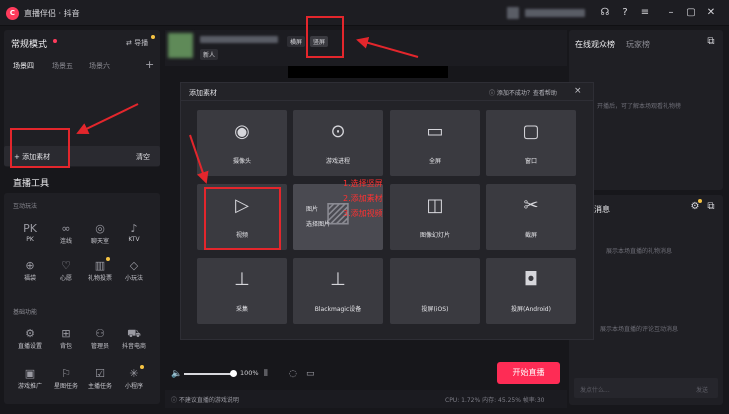 The width and height of the screenshot is (729, 414). What do you see at coordinates (133, 386) in the screenshot?
I see `tool-label: 小程序` at bounding box center [133, 386].